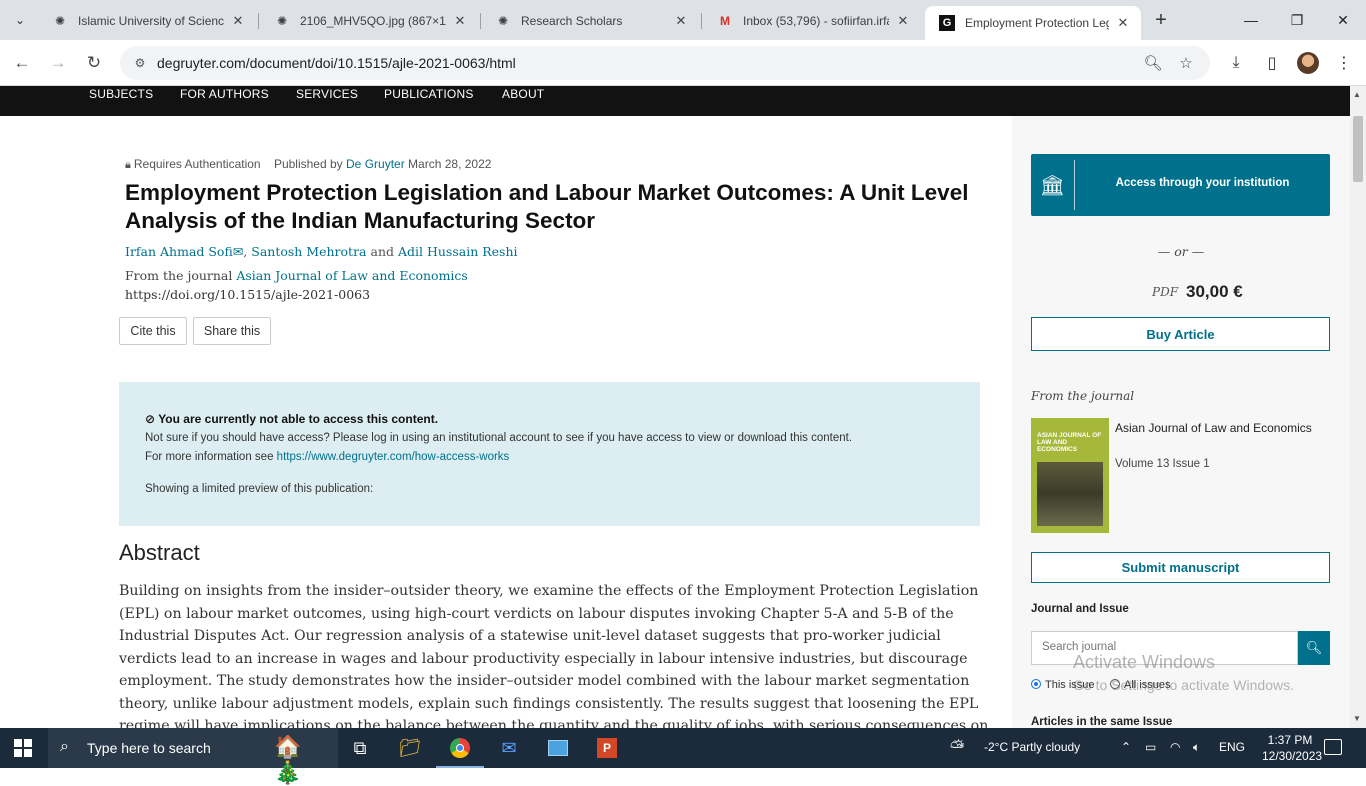  I want to click on share-this-button: Share this, so click(232, 331).